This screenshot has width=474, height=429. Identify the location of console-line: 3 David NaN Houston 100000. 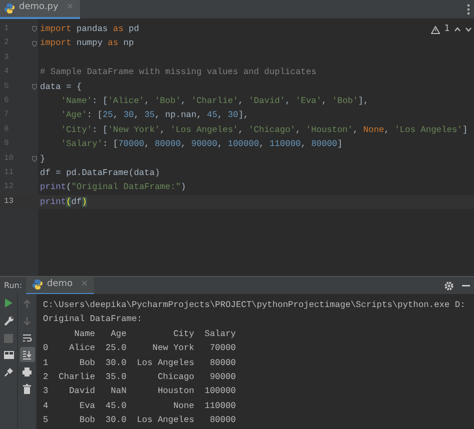
(140, 391).